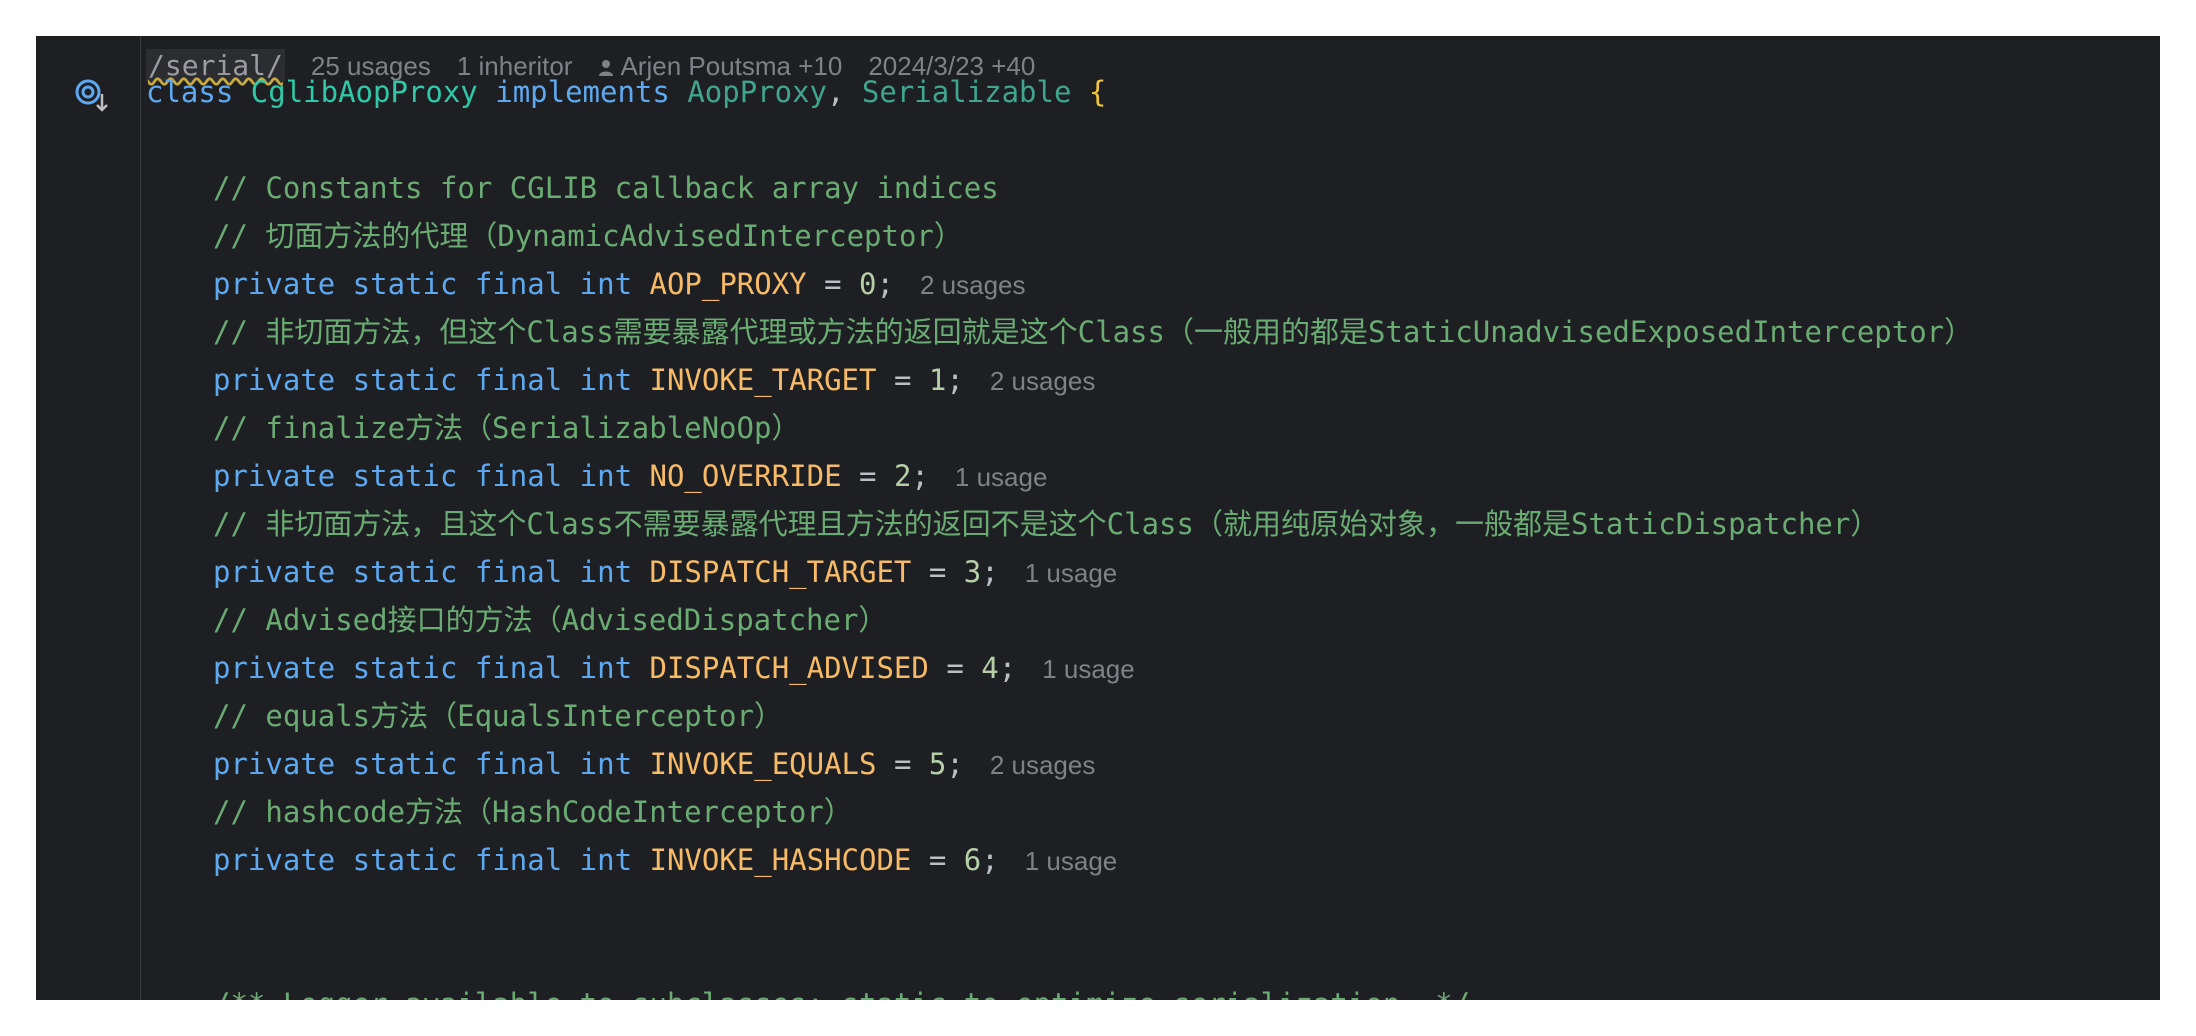 This screenshot has height=1036, width=2196. What do you see at coordinates (550, 620) in the screenshot?
I see `comment-text: // Advised接口的方法（AdvisedDispatcher）` at bounding box center [550, 620].